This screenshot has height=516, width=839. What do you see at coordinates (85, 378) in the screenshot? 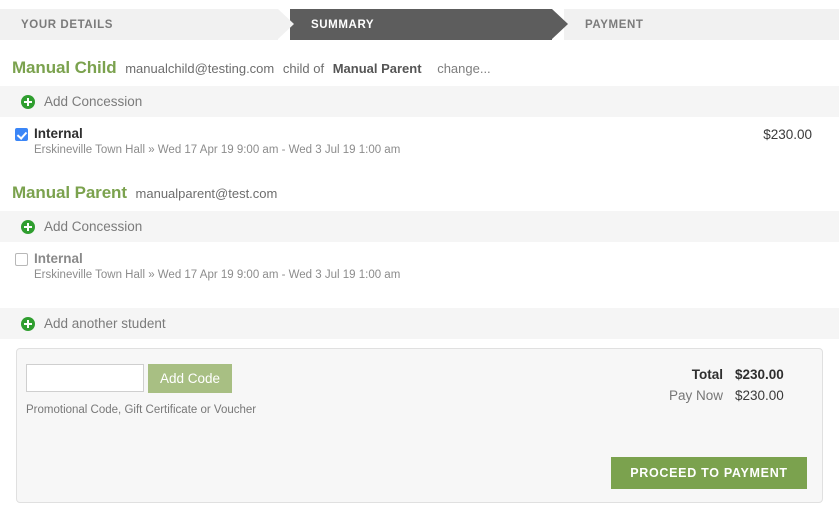
I see `promo-code-input` at bounding box center [85, 378].